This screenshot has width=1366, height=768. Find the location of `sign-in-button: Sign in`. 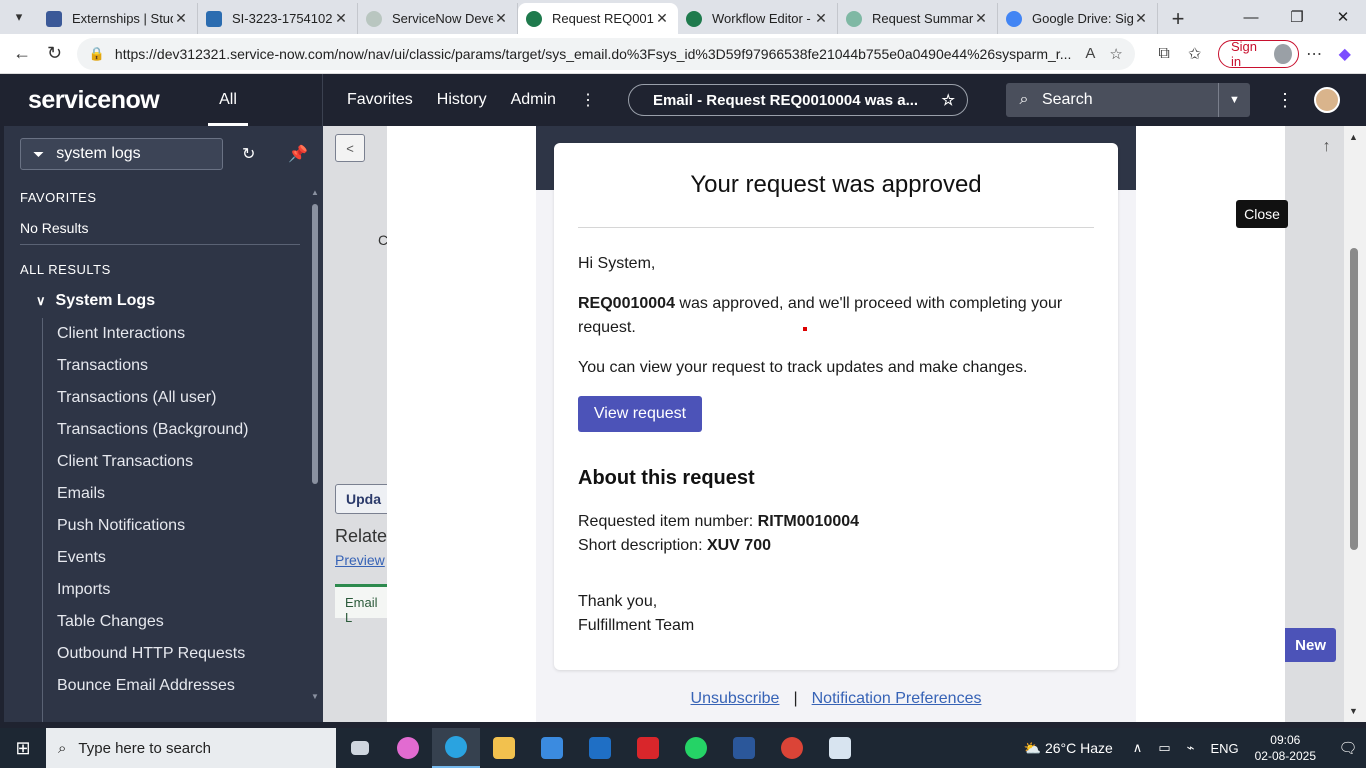

sign-in-button: Sign in is located at coordinates (1258, 54).